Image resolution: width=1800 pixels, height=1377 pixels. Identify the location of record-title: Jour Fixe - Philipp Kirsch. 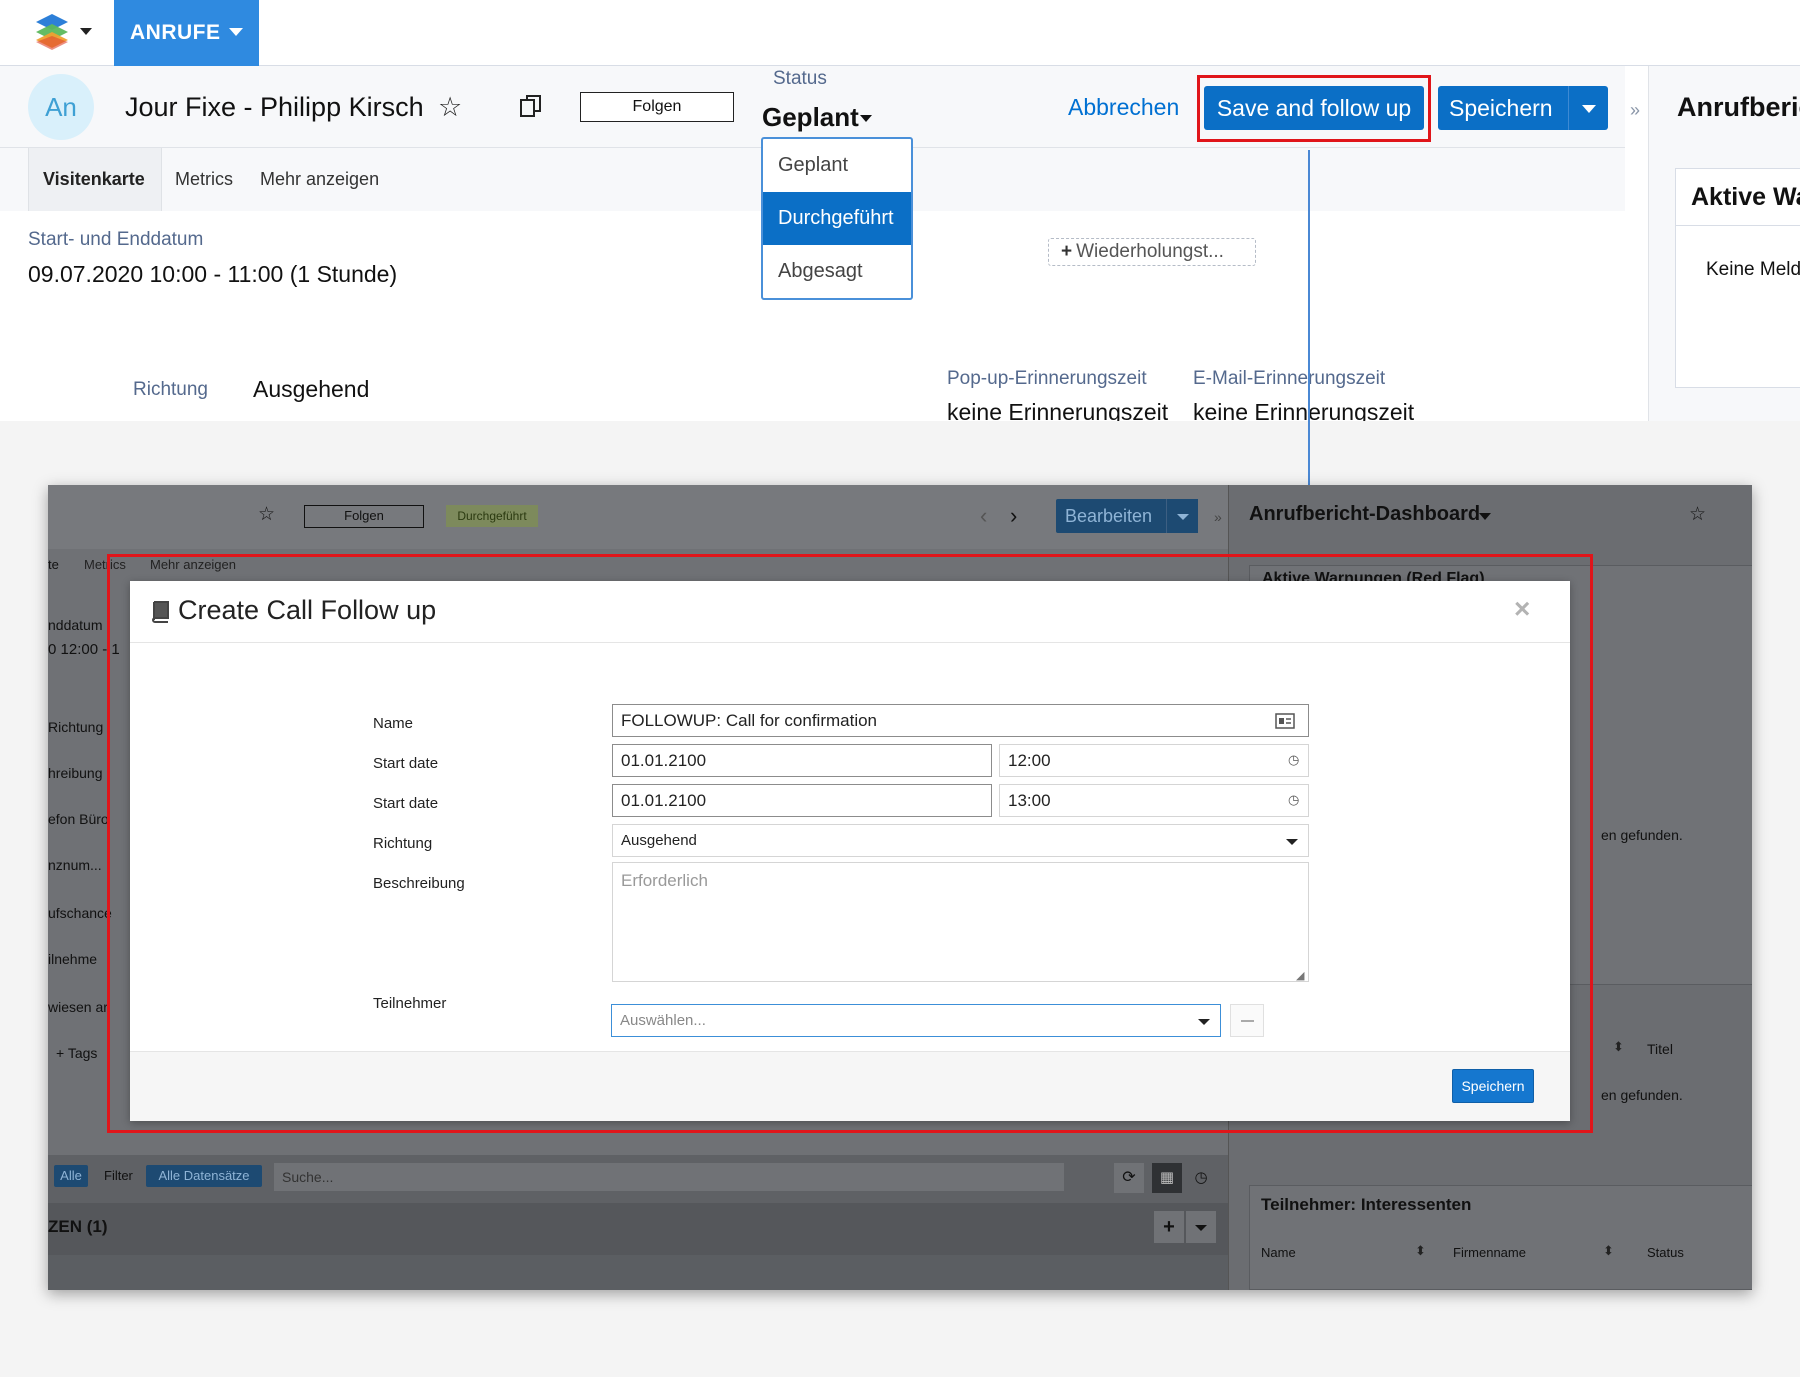
(274, 107).